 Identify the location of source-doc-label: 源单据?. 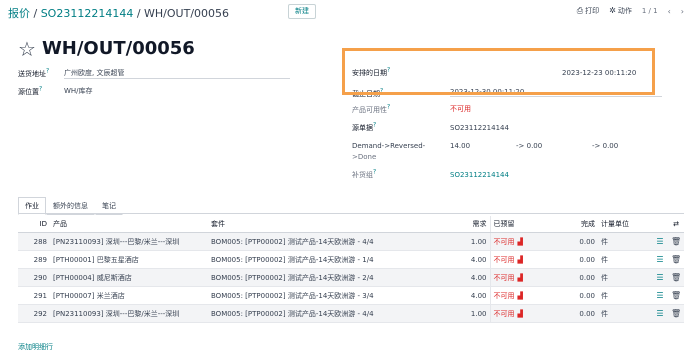
(364, 127).